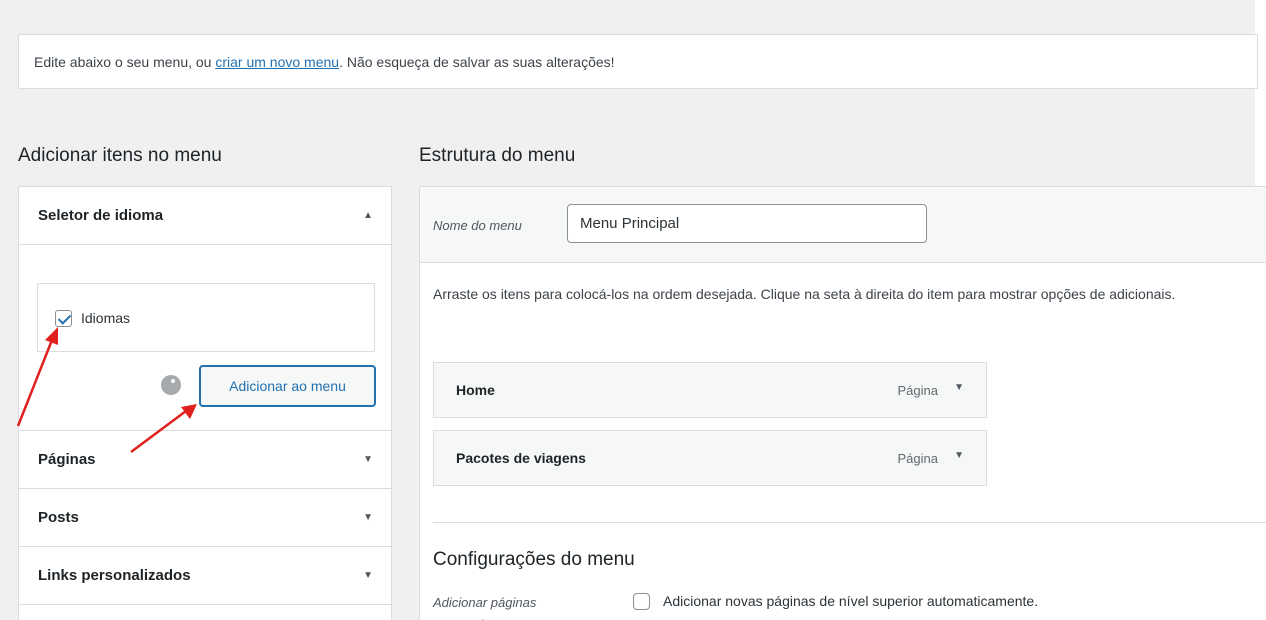 The width and height of the screenshot is (1266, 620). I want to click on menu-name-row: Nome do menu Menu Principal, so click(843, 225).